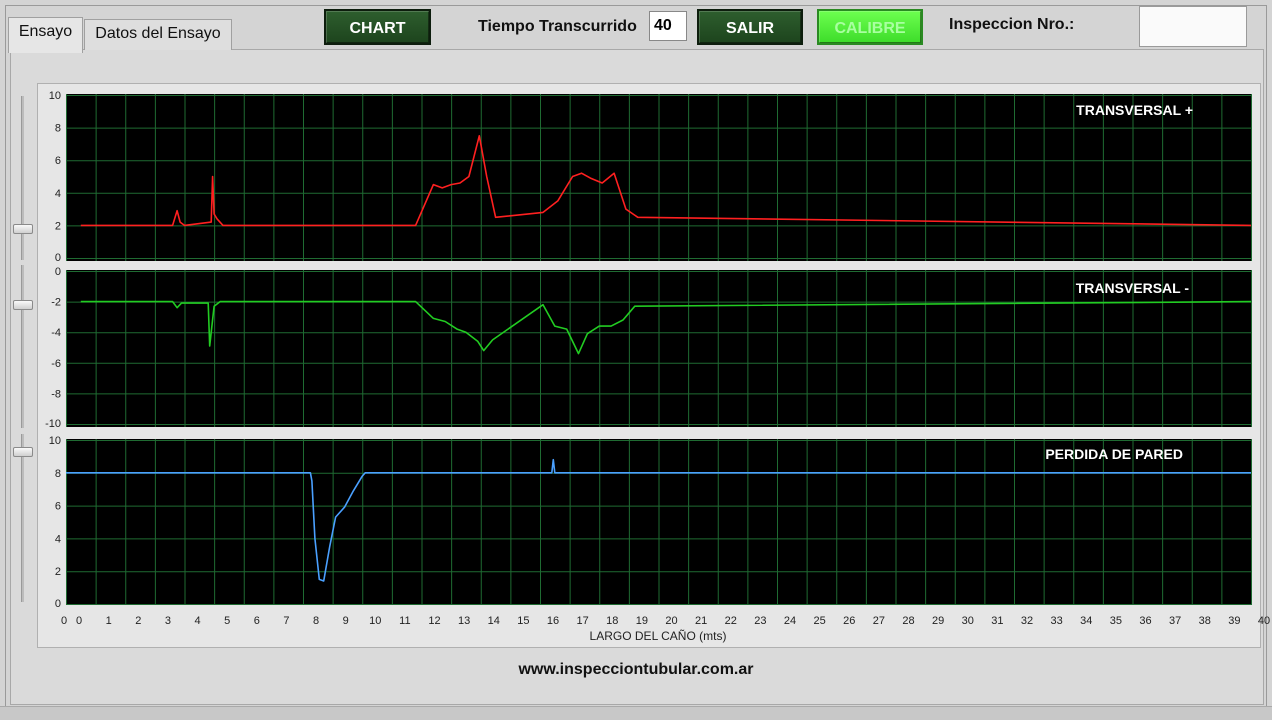 The width and height of the screenshot is (1272, 720). Describe the element at coordinates (820, 621) in the screenshot. I see `x-tick-label: 25` at that location.